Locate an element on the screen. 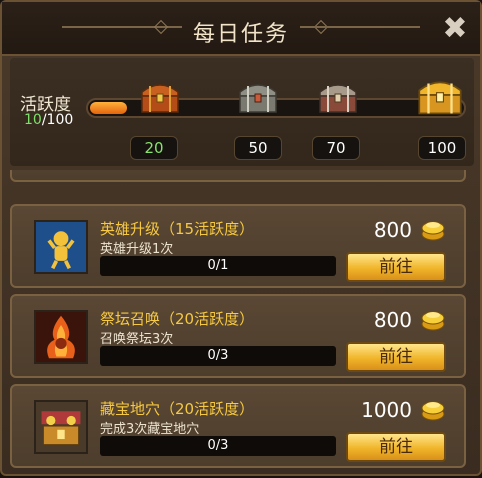 This screenshot has width=482, height=478. close-button: ✖ is located at coordinates (455, 29).